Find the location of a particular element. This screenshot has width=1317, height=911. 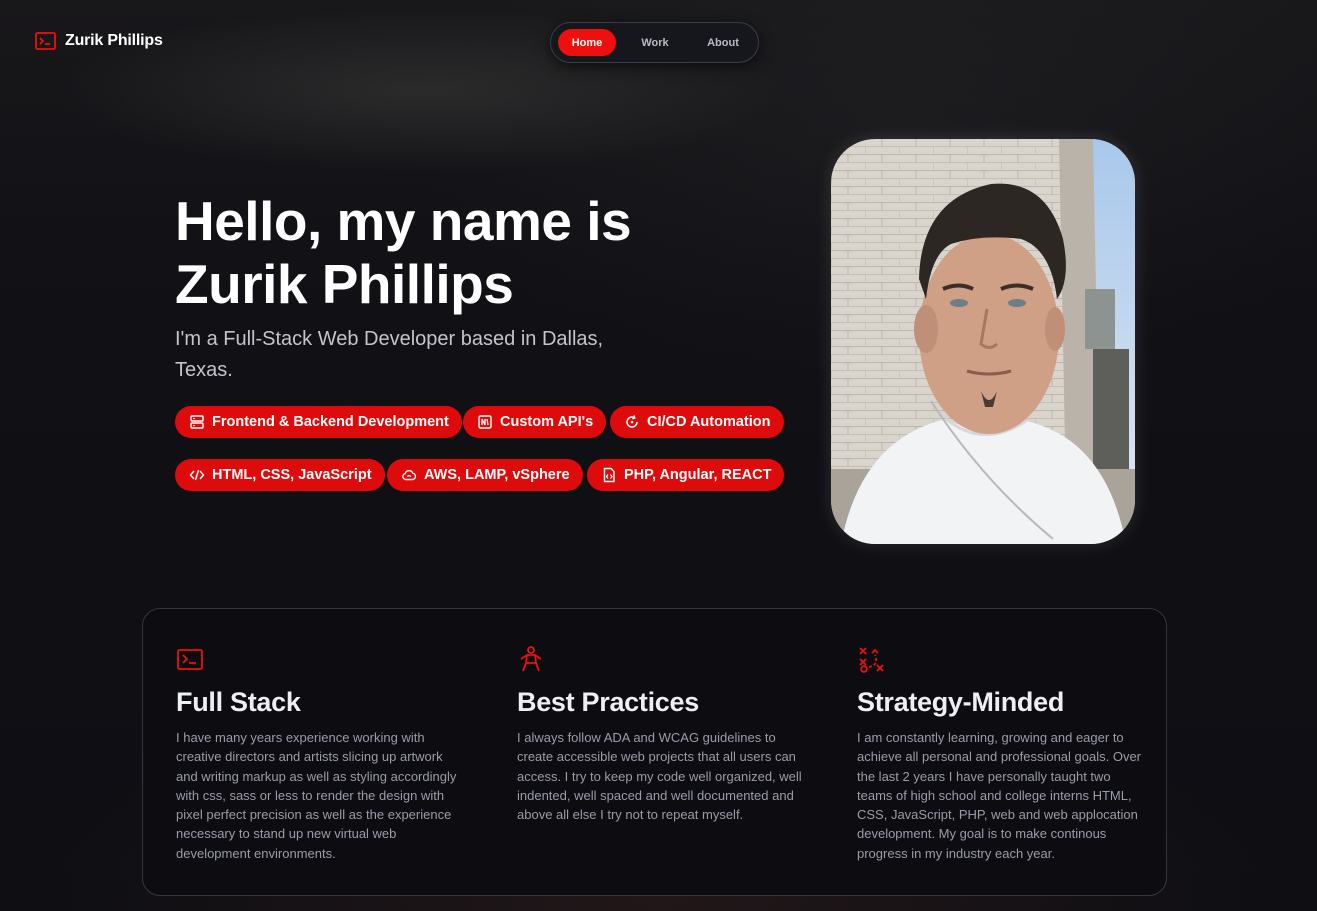

skill-pill-php-angular-react: PHP, Angular, REACT is located at coordinates (686, 475).